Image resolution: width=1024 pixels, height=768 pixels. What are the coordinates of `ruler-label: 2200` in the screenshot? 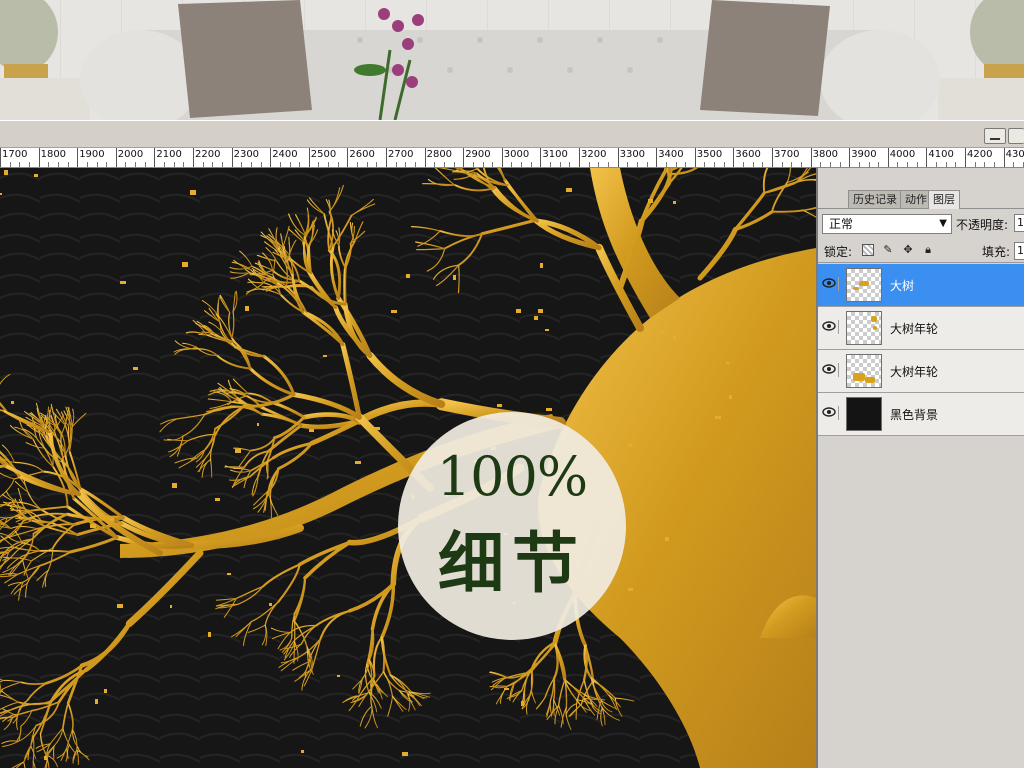 It's located at (208, 154).